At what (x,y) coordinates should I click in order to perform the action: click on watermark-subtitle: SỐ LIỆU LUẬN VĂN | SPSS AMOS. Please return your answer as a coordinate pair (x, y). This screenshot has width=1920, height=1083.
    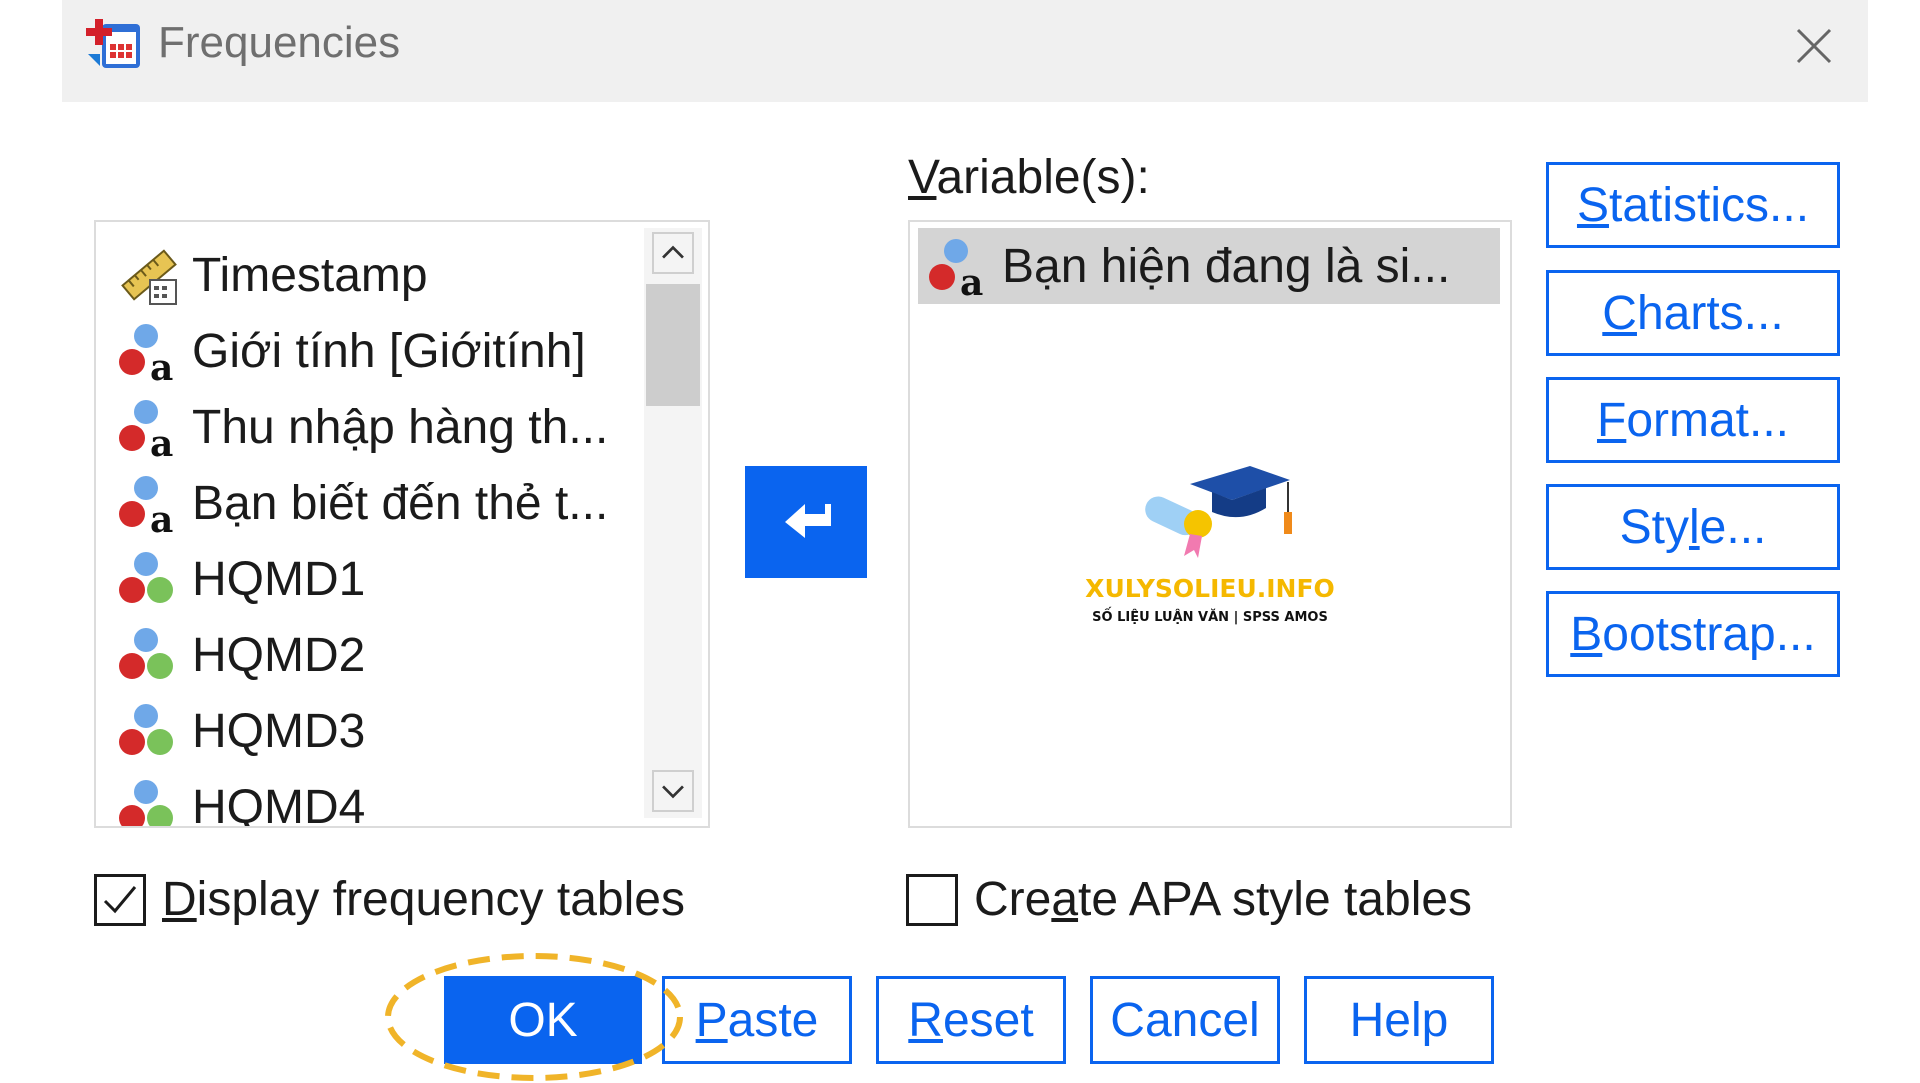
    Looking at the image, I should click on (1210, 617).